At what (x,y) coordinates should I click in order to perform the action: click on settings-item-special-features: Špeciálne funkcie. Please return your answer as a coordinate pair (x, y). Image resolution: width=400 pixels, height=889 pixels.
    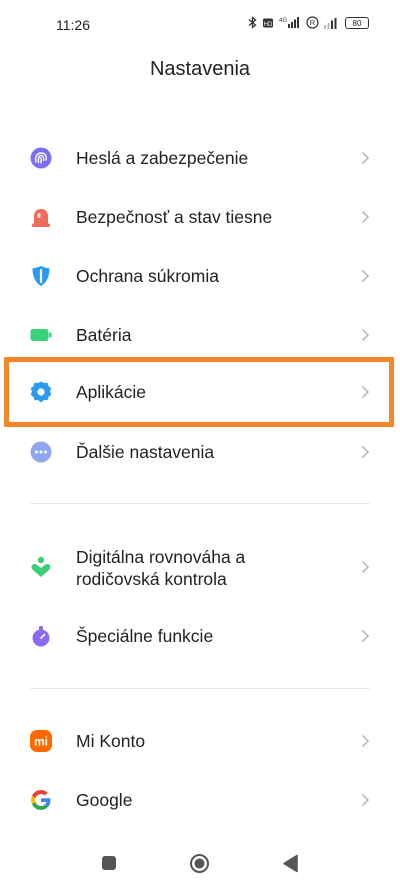
    Looking at the image, I should click on (200, 636).